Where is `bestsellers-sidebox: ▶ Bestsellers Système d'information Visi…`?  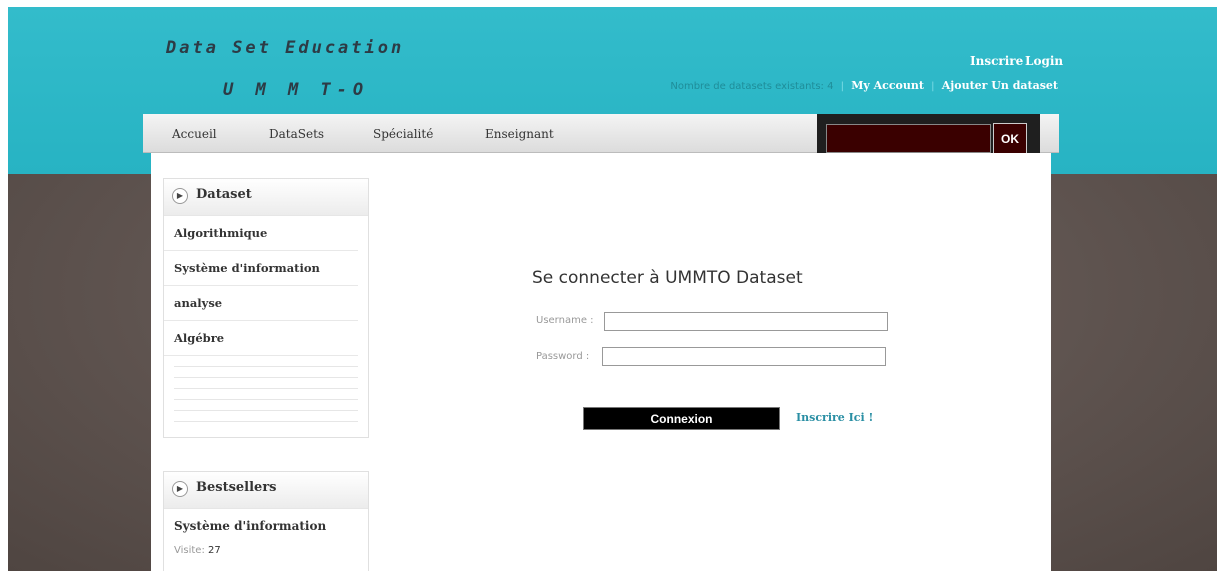
bestsellers-sidebox: ▶ Bestsellers Système d'information Visi… is located at coordinates (266, 521).